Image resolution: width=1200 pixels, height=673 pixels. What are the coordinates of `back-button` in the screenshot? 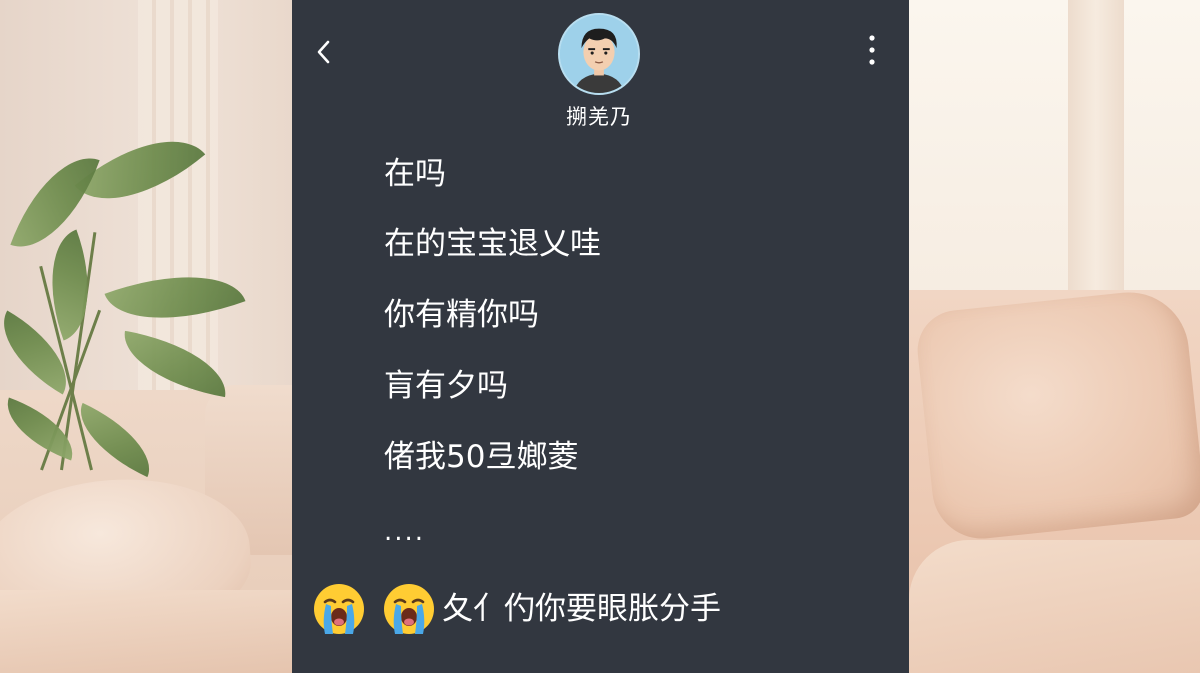 It's located at (324, 52).